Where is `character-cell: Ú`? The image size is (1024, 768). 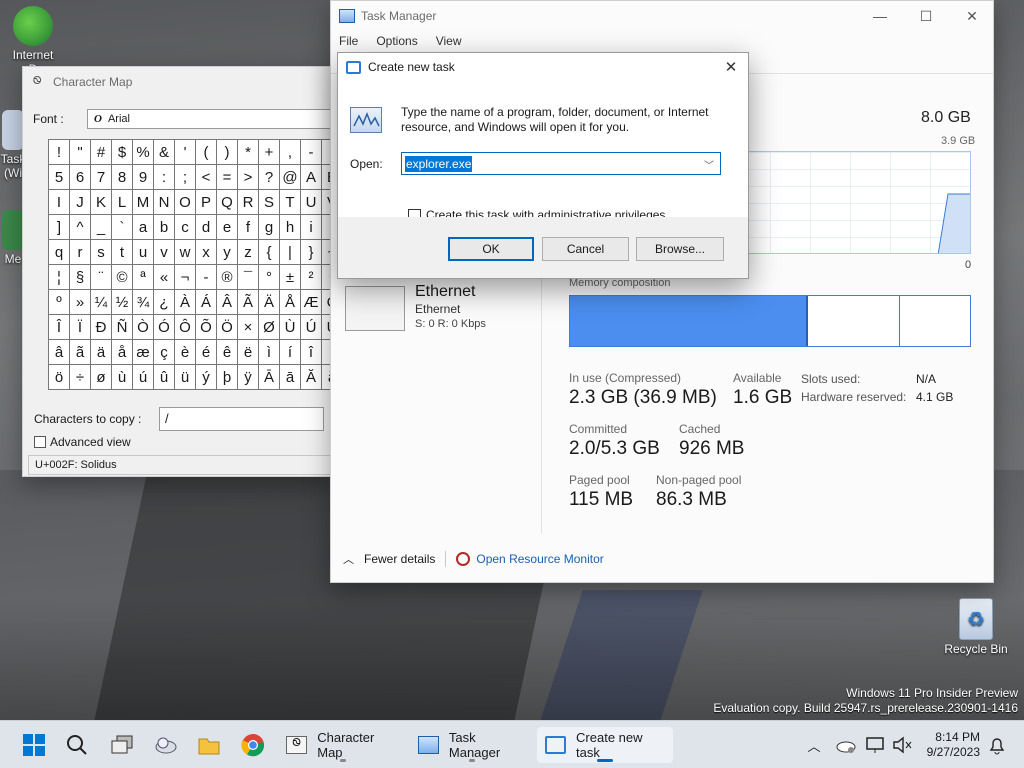 character-cell: Ú is located at coordinates (311, 327).